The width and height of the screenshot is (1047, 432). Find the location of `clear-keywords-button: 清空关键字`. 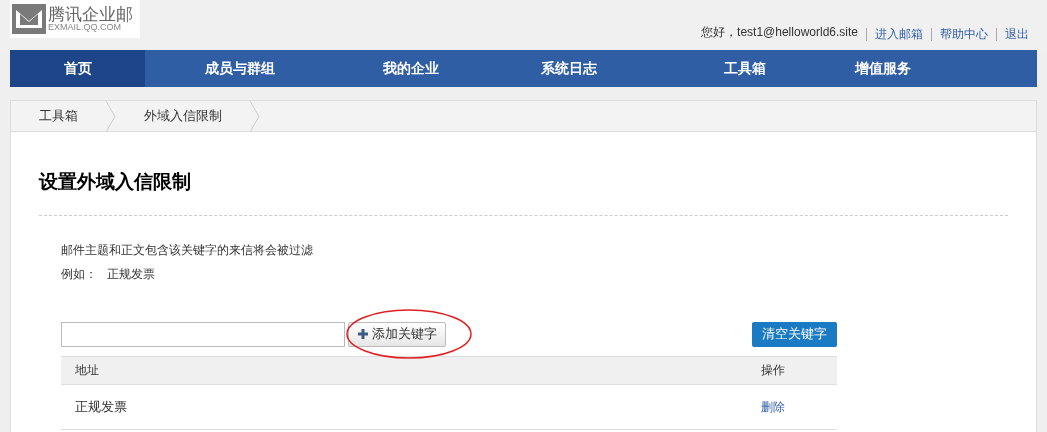

clear-keywords-button: 清空关键字 is located at coordinates (794, 334).